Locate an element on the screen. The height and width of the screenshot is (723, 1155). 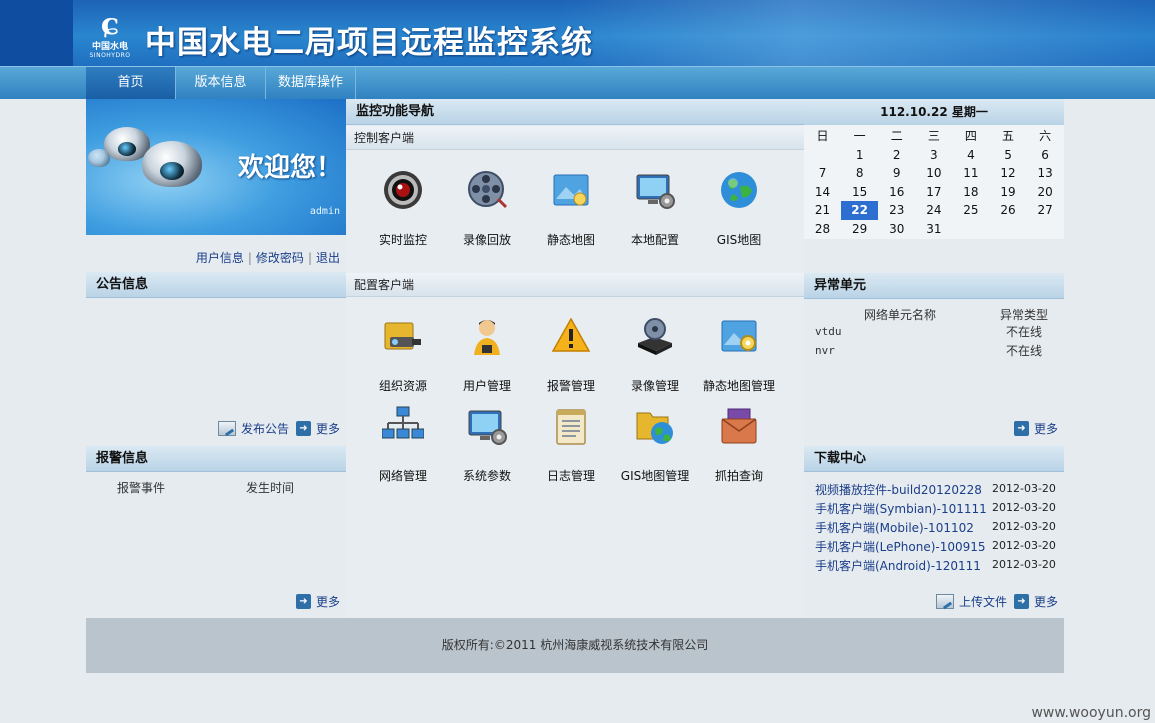
calendar-day: 7 is located at coordinates (822, 173).